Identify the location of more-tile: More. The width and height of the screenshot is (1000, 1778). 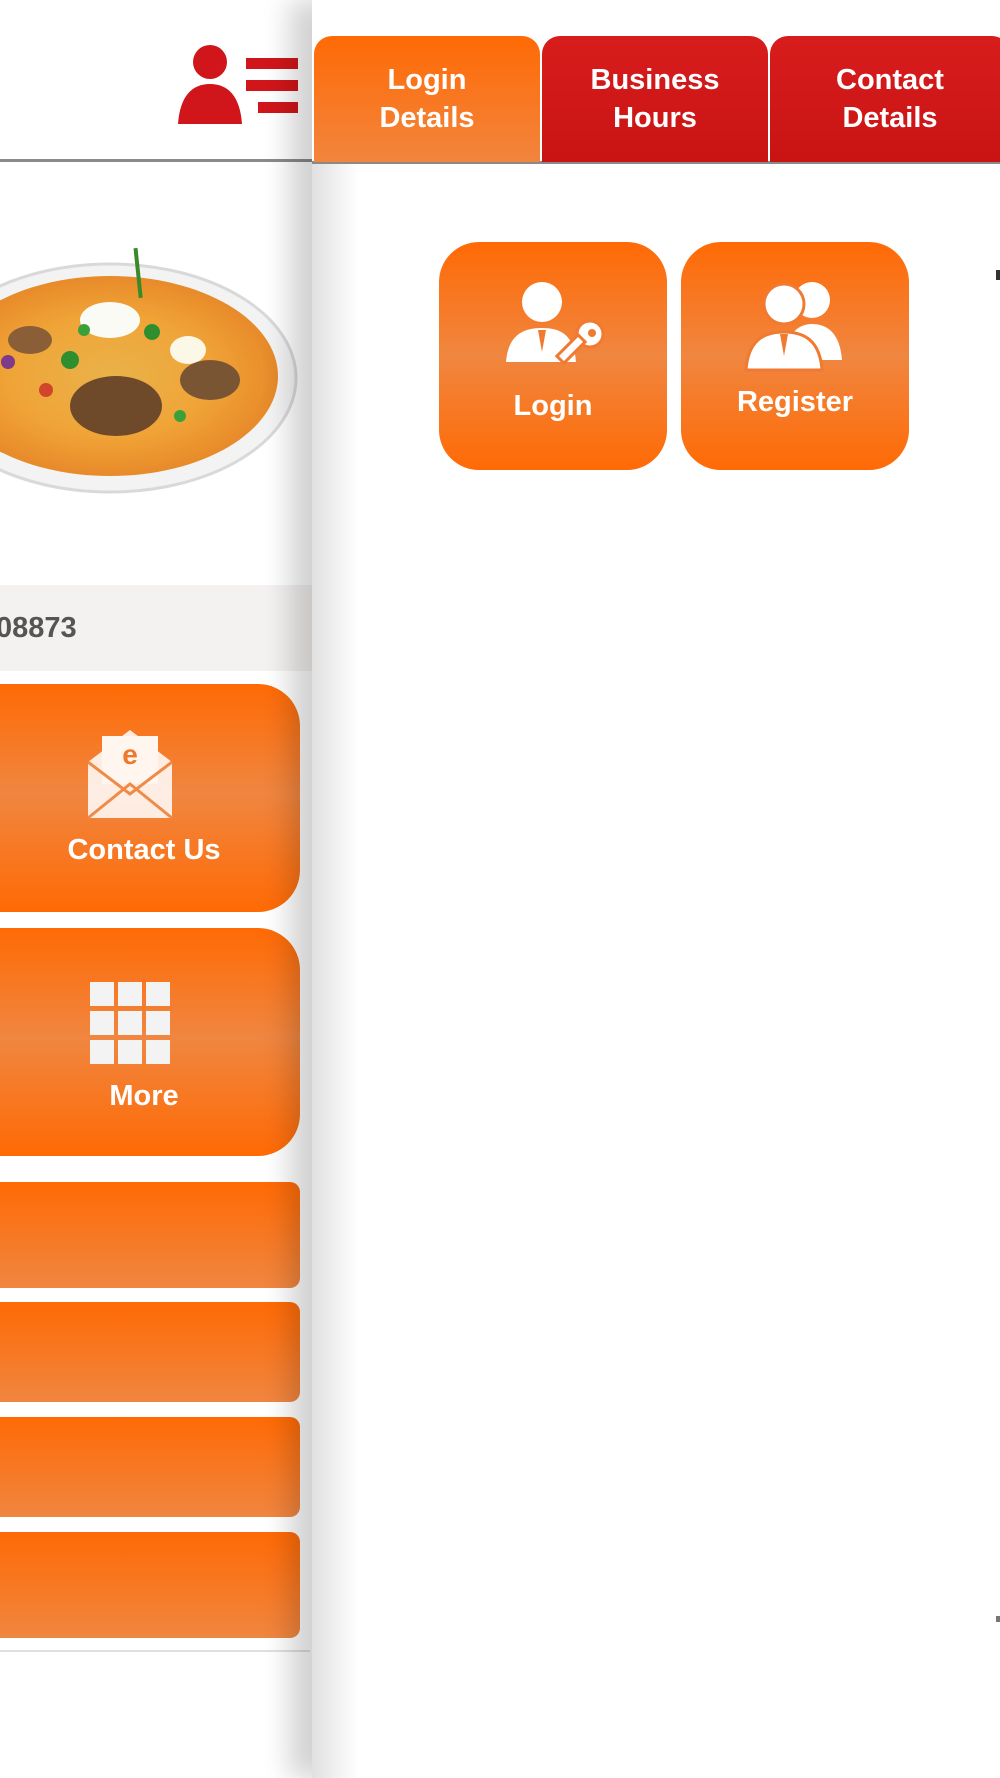
(150, 1042).